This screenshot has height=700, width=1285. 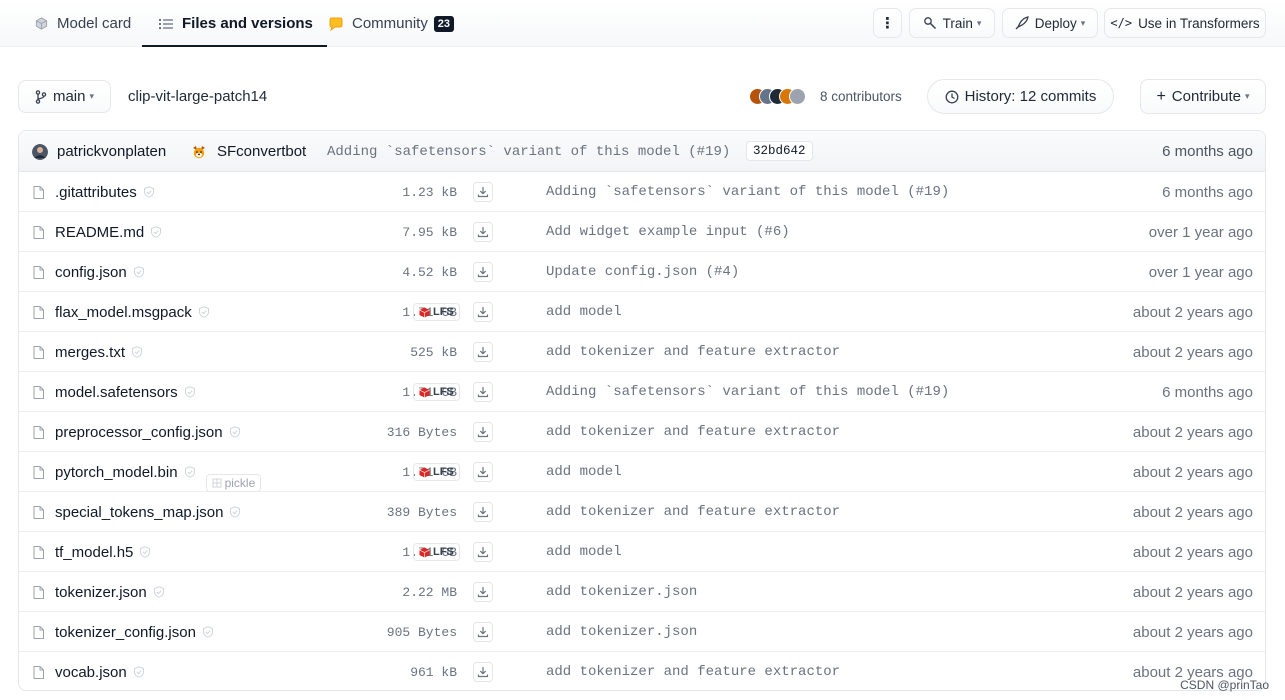 I want to click on commit-hash: 32bd642, so click(x=779, y=151).